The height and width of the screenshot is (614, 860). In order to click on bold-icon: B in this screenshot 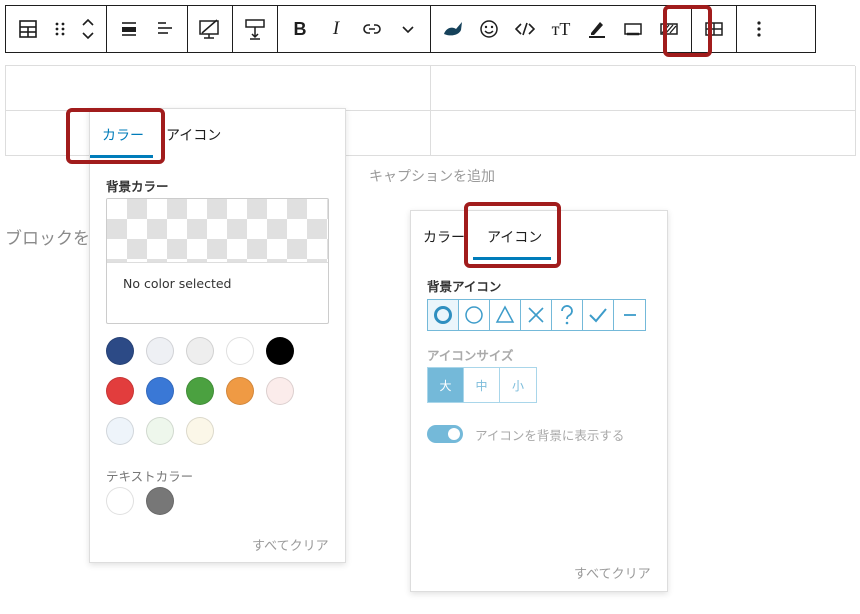, I will do `click(300, 29)`.